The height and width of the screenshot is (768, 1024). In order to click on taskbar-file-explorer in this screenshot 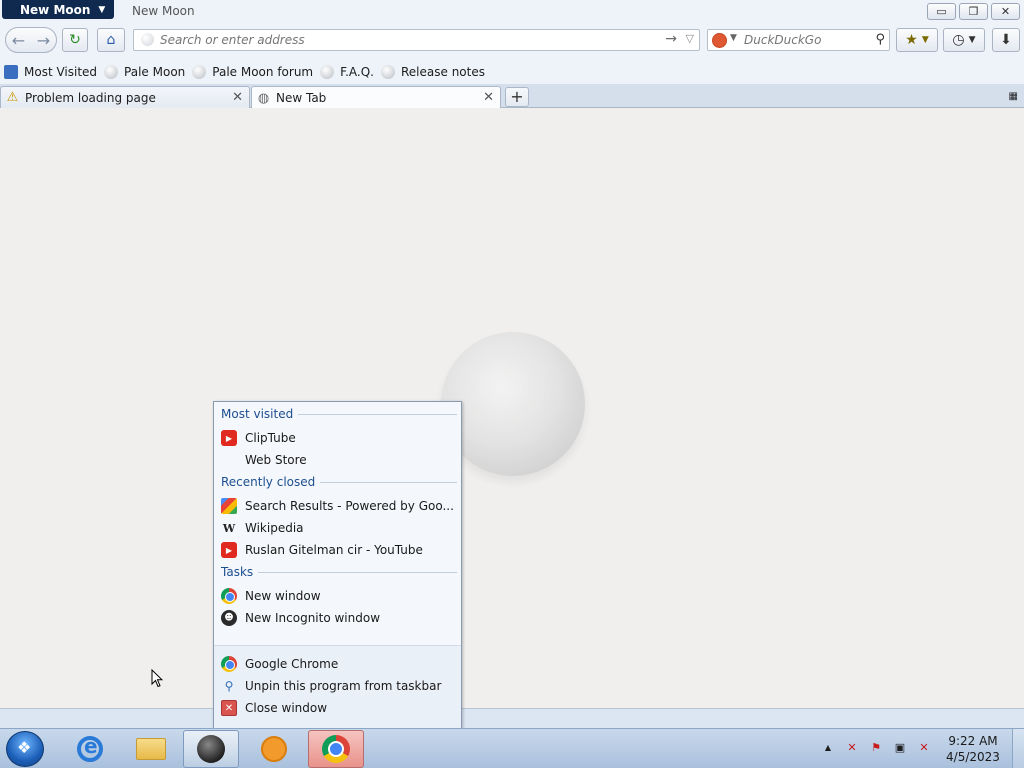, I will do `click(151, 749)`.